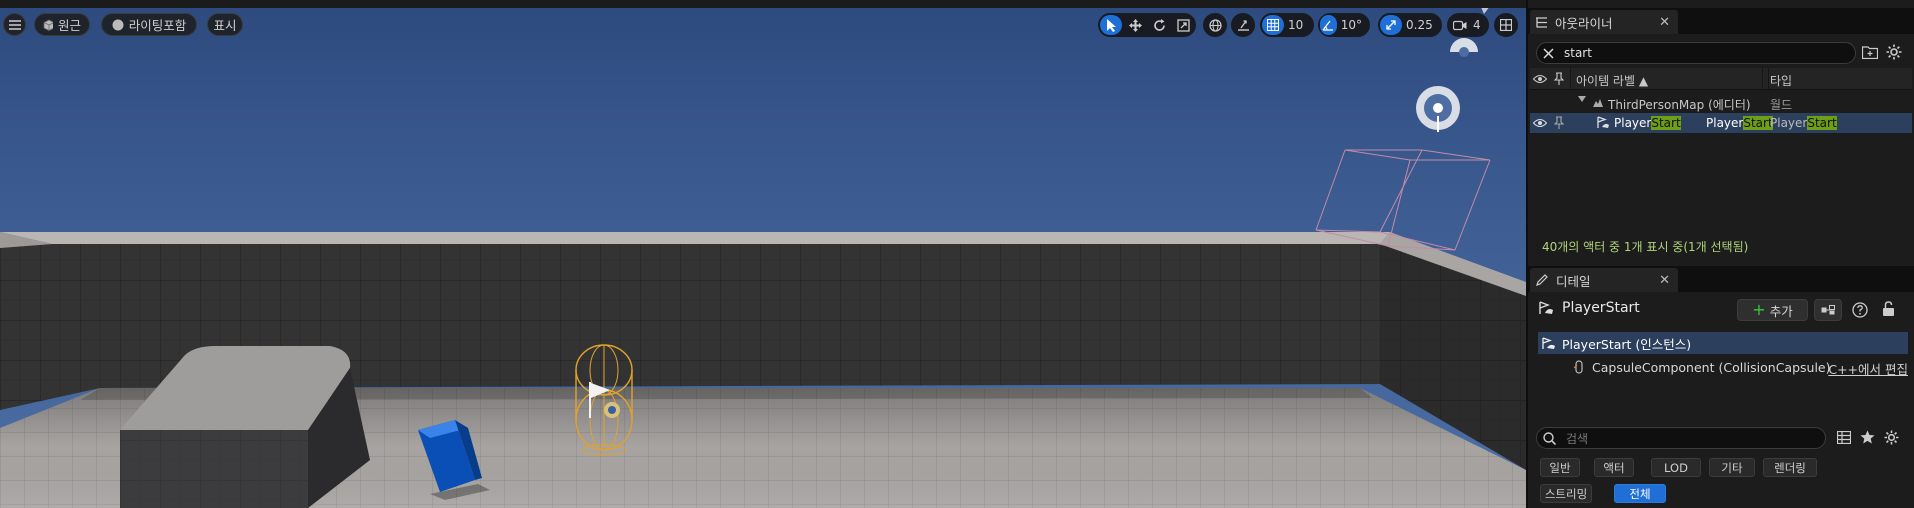 The width and height of the screenshot is (1914, 508). What do you see at coordinates (1582, 99) in the screenshot?
I see `expand-arrow-icon` at bounding box center [1582, 99].